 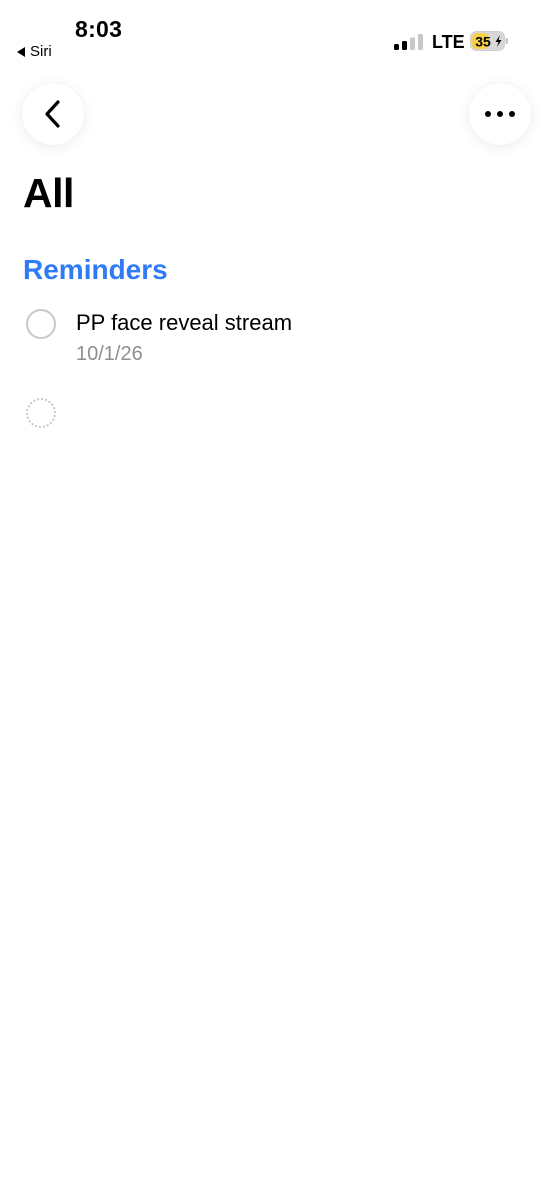 What do you see at coordinates (109, 354) in the screenshot?
I see `reminder-date: 10/1/26` at bounding box center [109, 354].